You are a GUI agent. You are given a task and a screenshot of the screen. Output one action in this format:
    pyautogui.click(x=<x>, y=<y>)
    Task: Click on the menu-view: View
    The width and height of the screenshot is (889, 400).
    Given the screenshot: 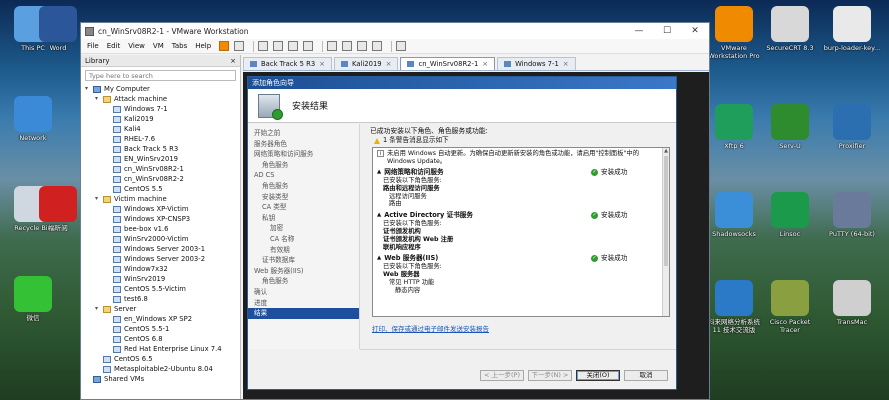 What is the action you would take?
    pyautogui.click(x=136, y=46)
    